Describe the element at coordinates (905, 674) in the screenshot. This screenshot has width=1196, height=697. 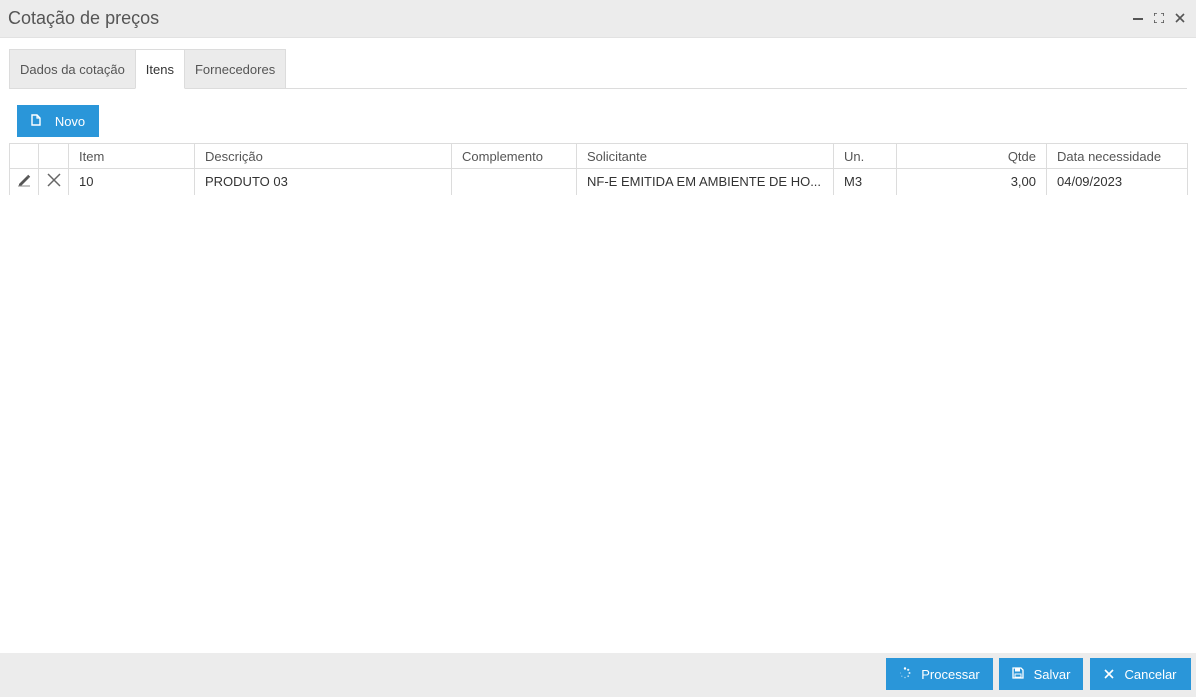
I see `spinner-icon` at that location.